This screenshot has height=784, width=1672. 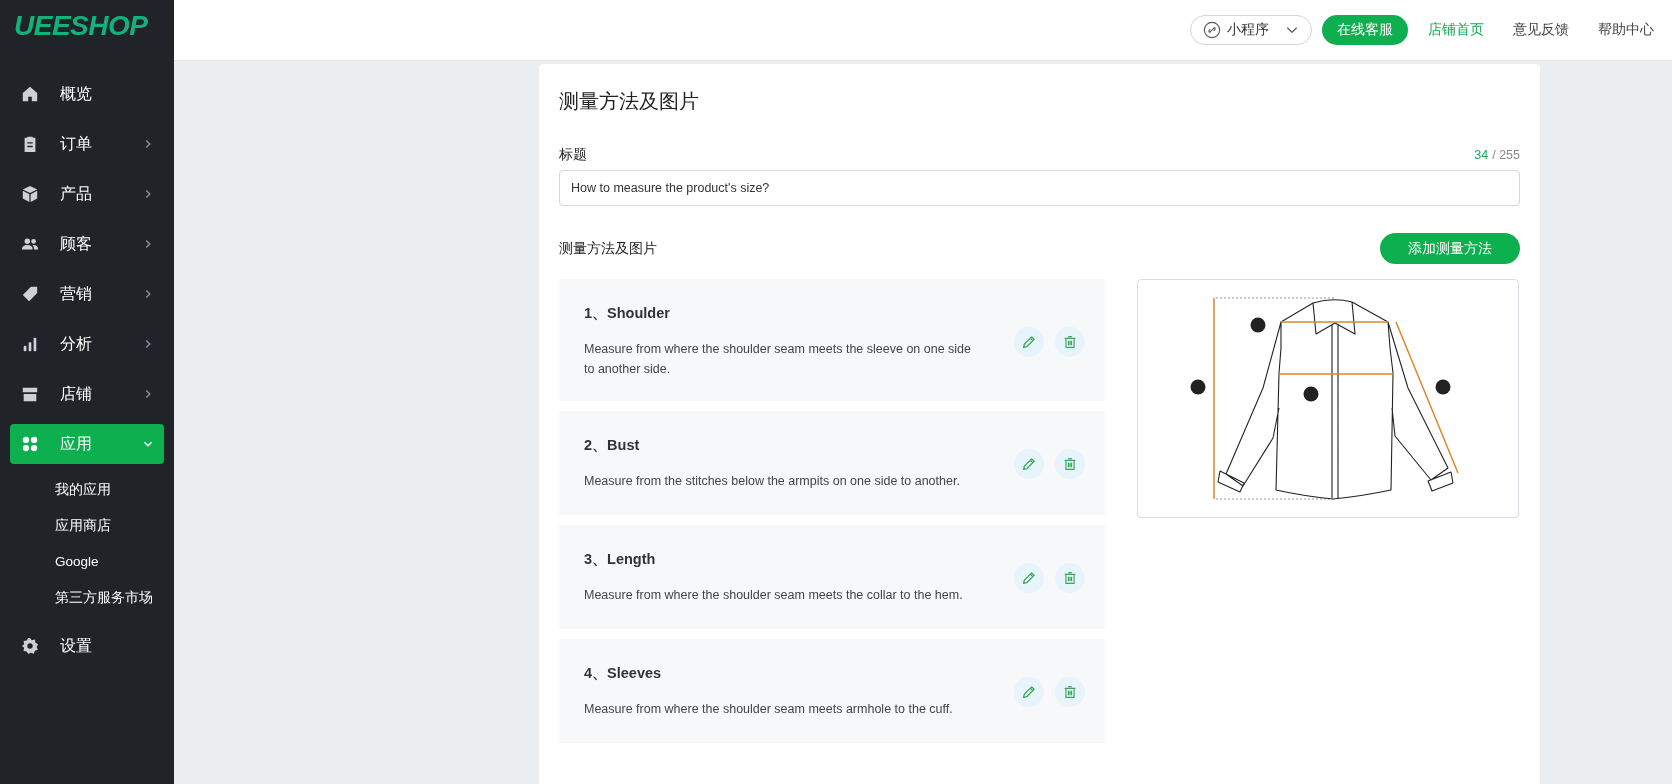 What do you see at coordinates (30, 394) in the screenshot?
I see `store-icon` at bounding box center [30, 394].